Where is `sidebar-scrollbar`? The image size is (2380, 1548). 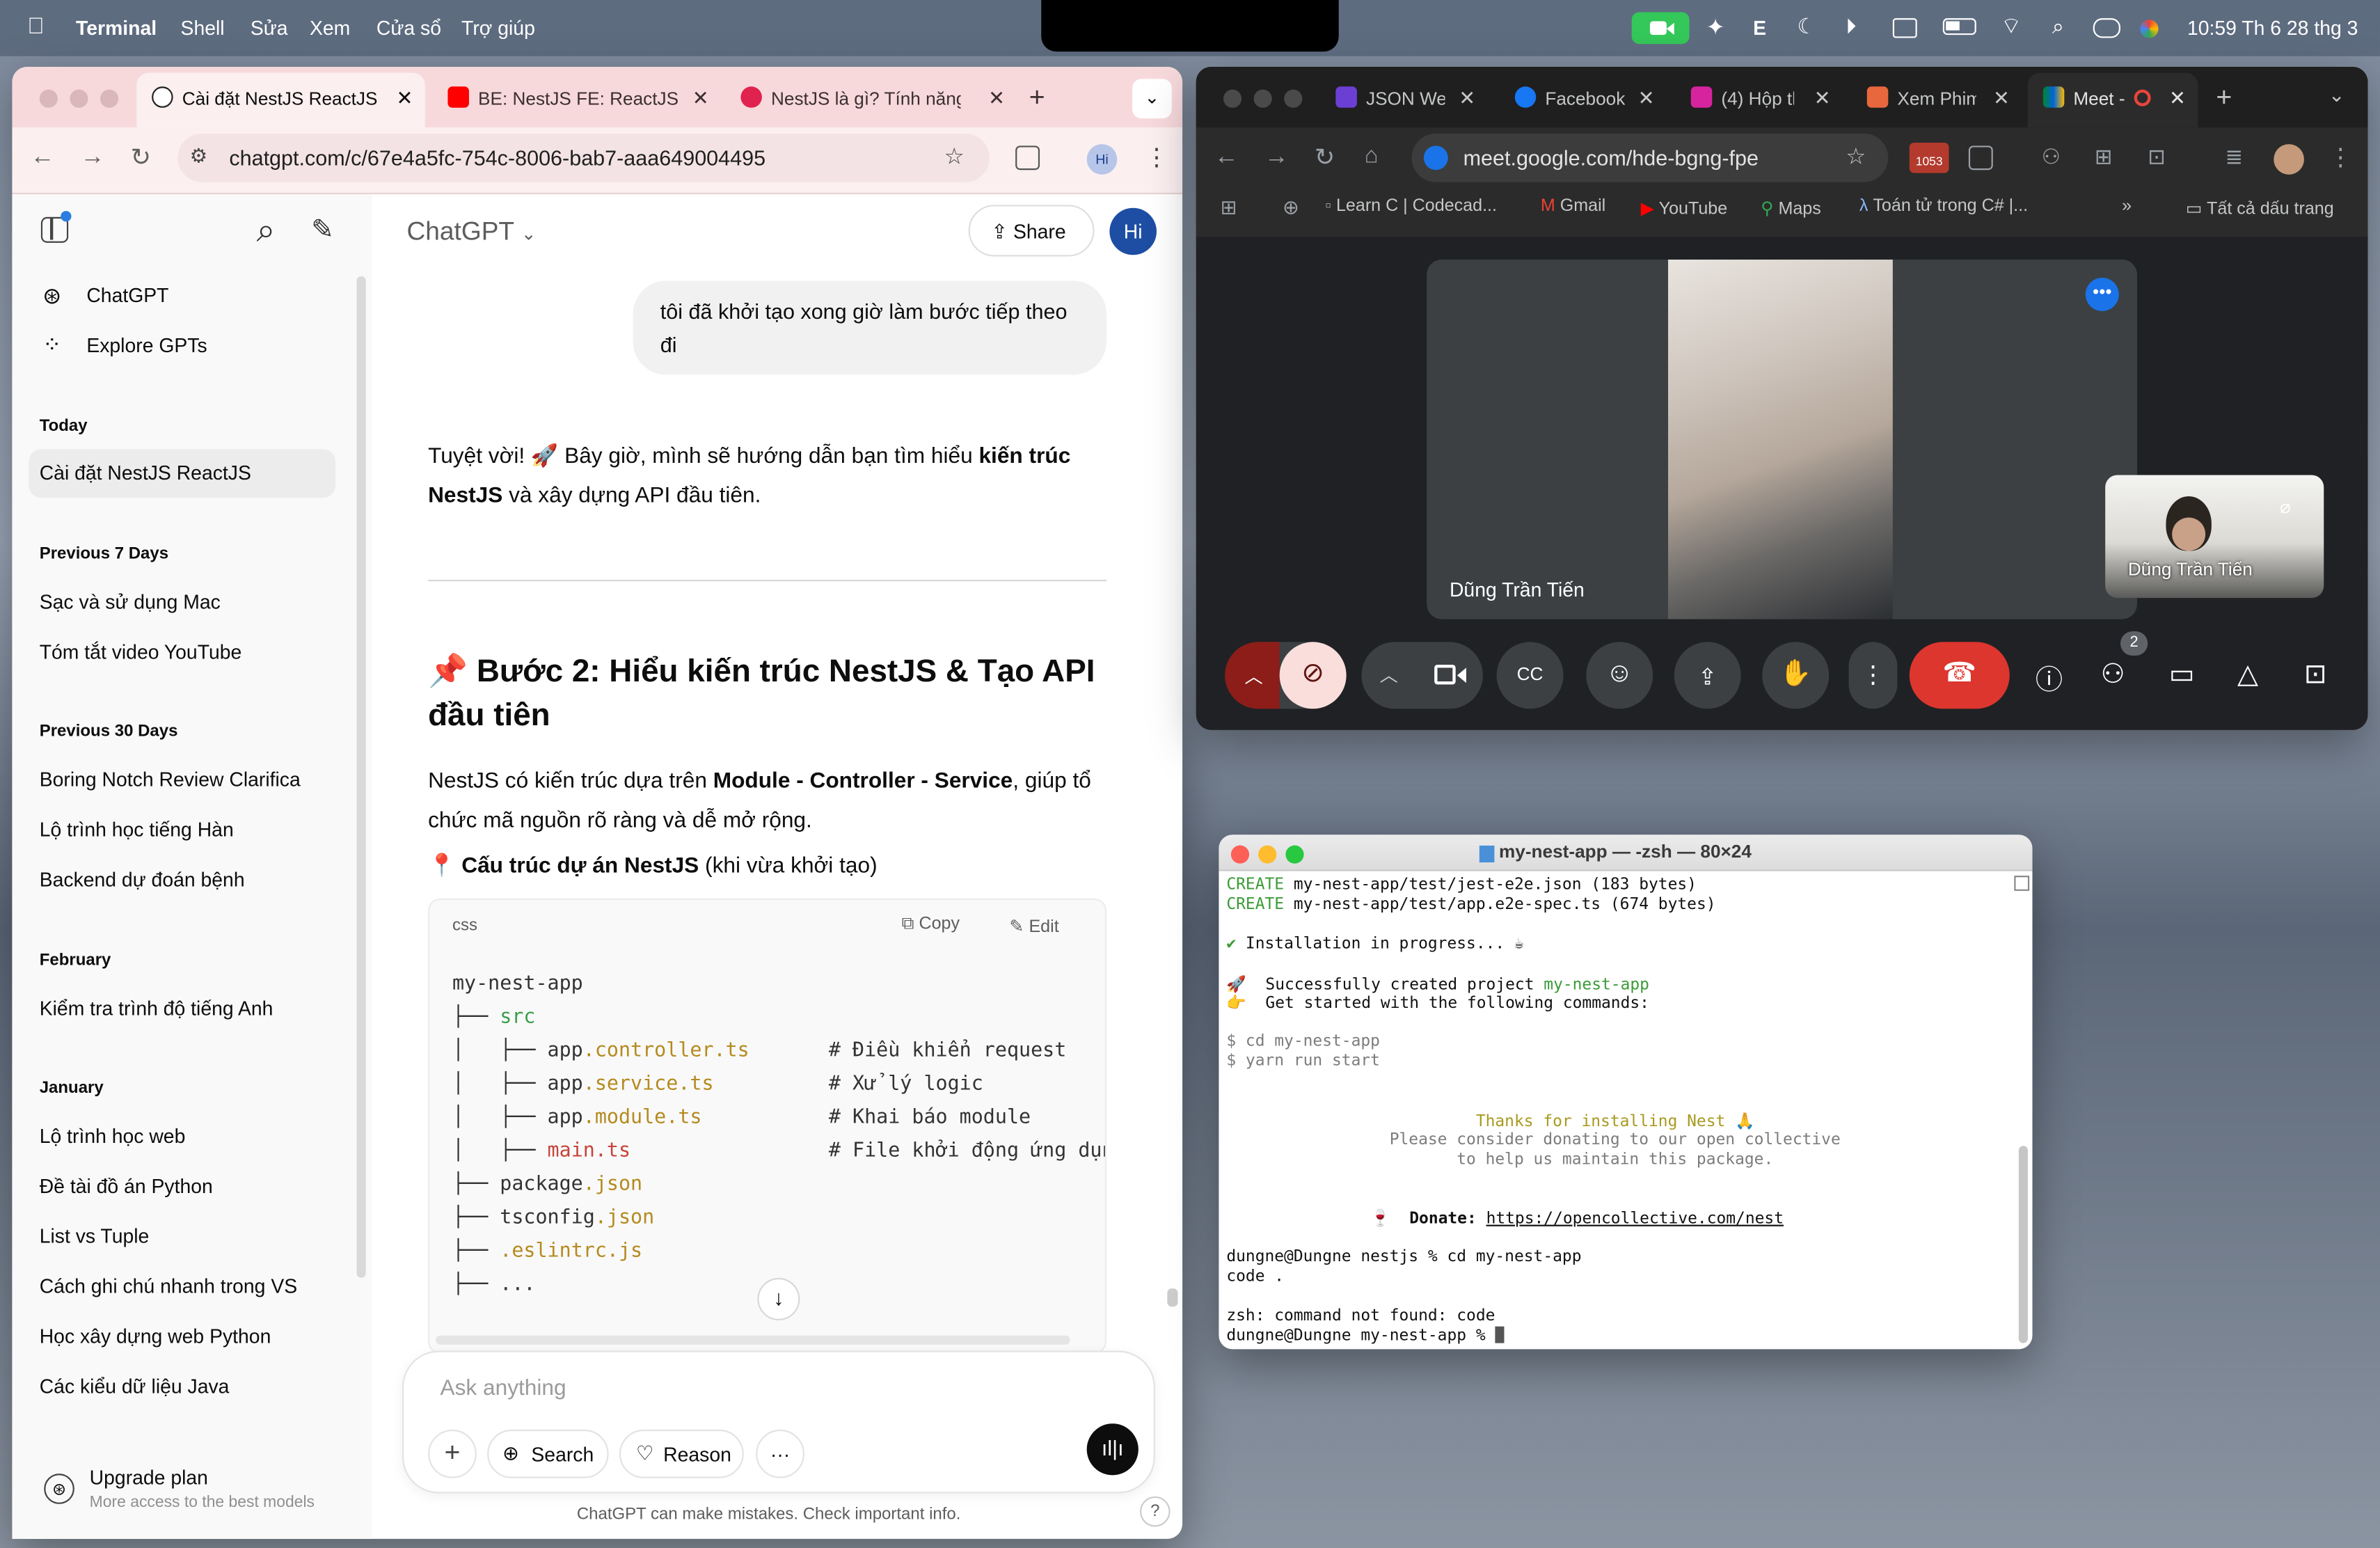
sidebar-scrollbar is located at coordinates (361, 777).